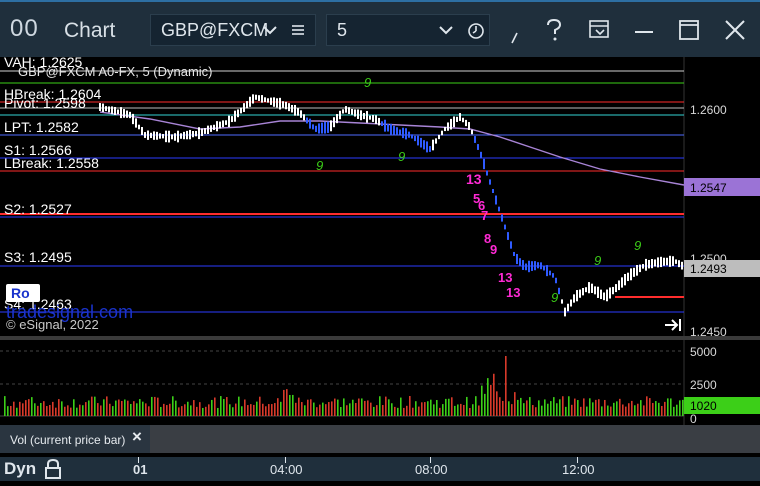  I want to click on time-label: 08:00, so click(431, 469).